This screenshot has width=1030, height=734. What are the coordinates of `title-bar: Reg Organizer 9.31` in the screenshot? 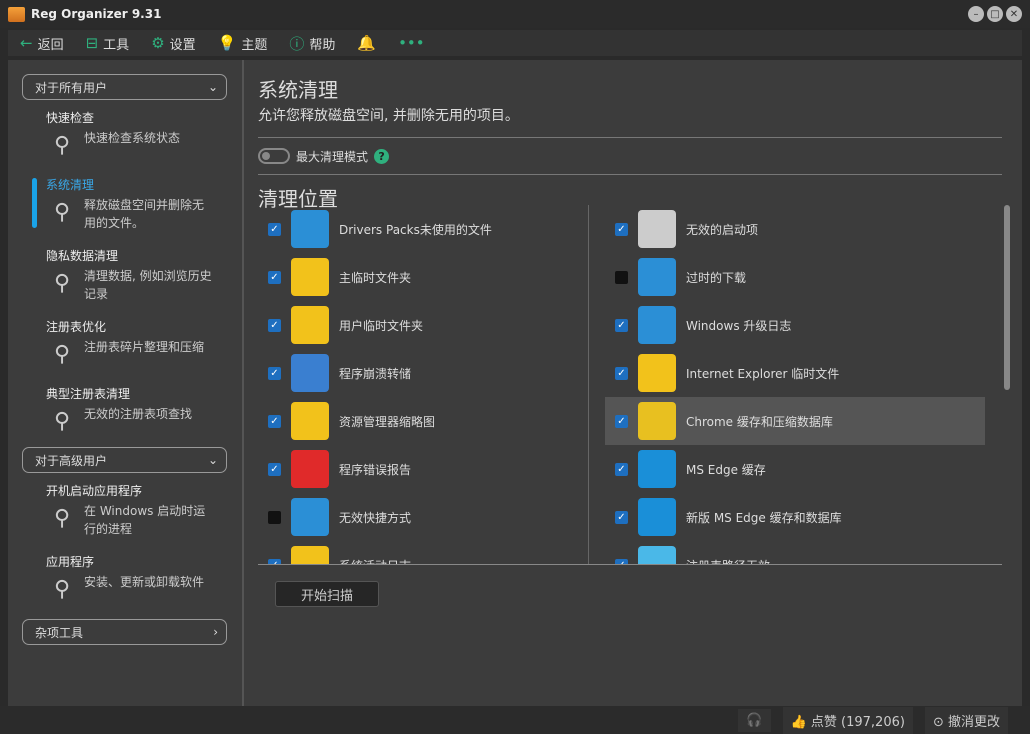 It's located at (515, 14).